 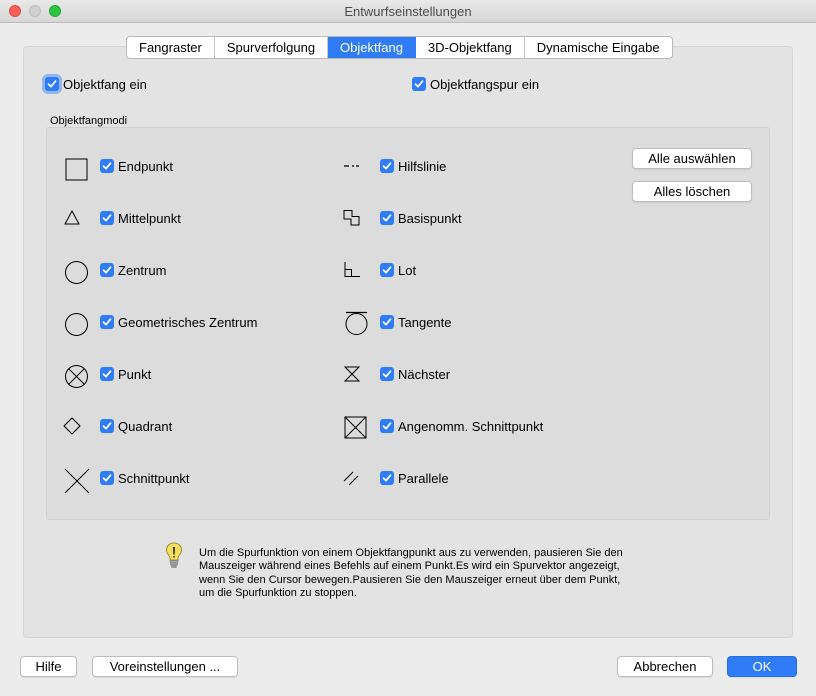 What do you see at coordinates (598, 47) in the screenshot?
I see `tab-dynamische-eingabe: Dynamische Eingabe` at bounding box center [598, 47].